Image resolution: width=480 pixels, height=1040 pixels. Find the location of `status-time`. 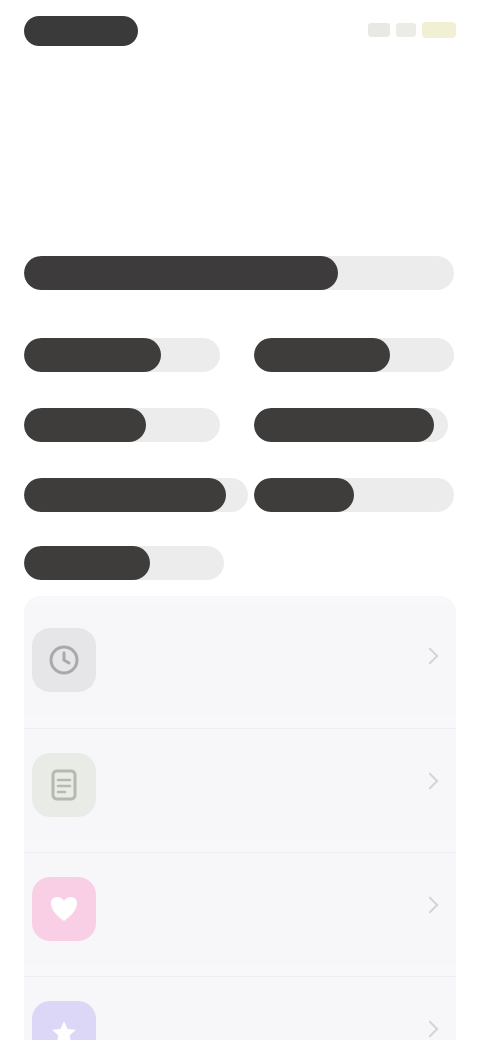

status-time is located at coordinates (81, 31).